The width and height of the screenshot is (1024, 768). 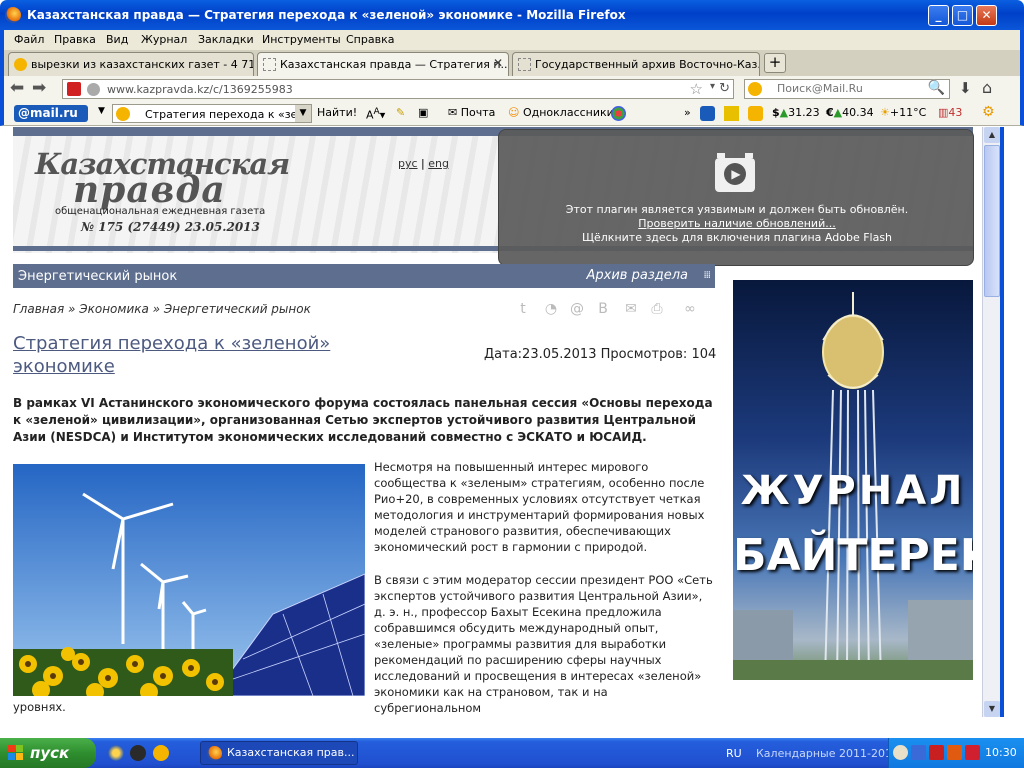 What do you see at coordinates (755, 113) in the screenshot?
I see `bag-icon` at bounding box center [755, 113].